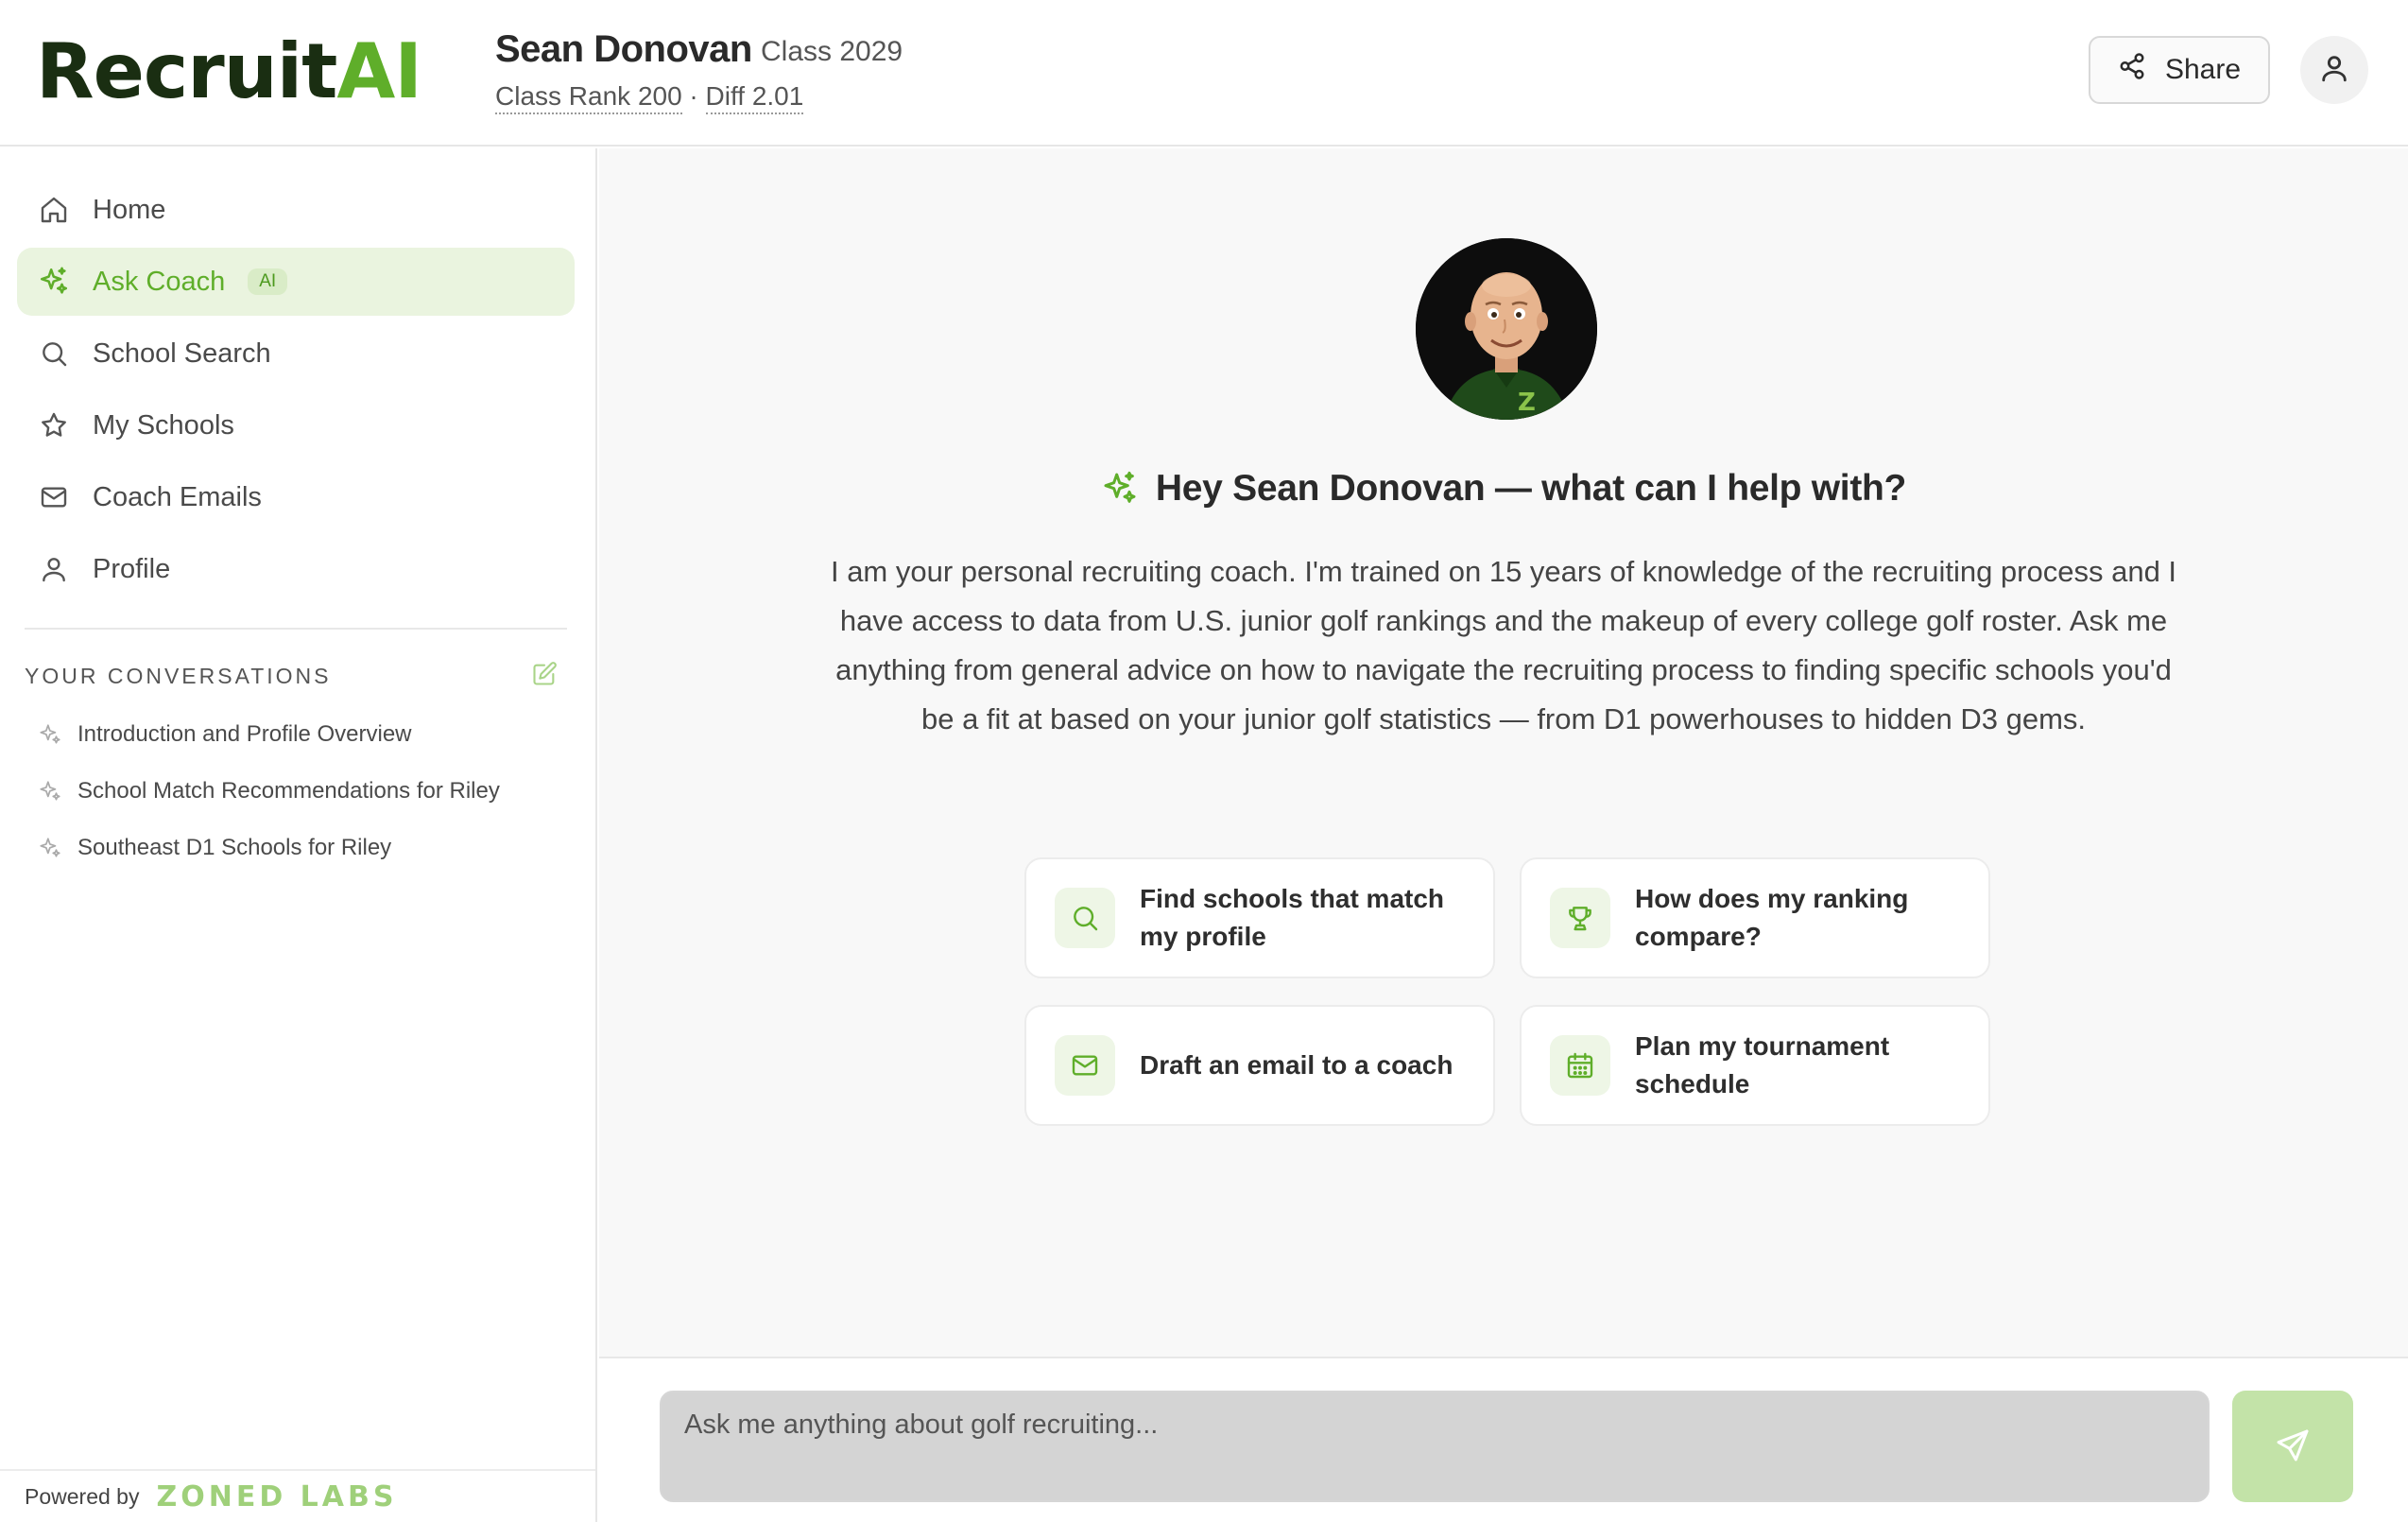 Image resolution: width=2408 pixels, height=1522 pixels. Describe the element at coordinates (289, 791) in the screenshot. I see `conversation-title: School Match Recommendations for Riley` at that location.